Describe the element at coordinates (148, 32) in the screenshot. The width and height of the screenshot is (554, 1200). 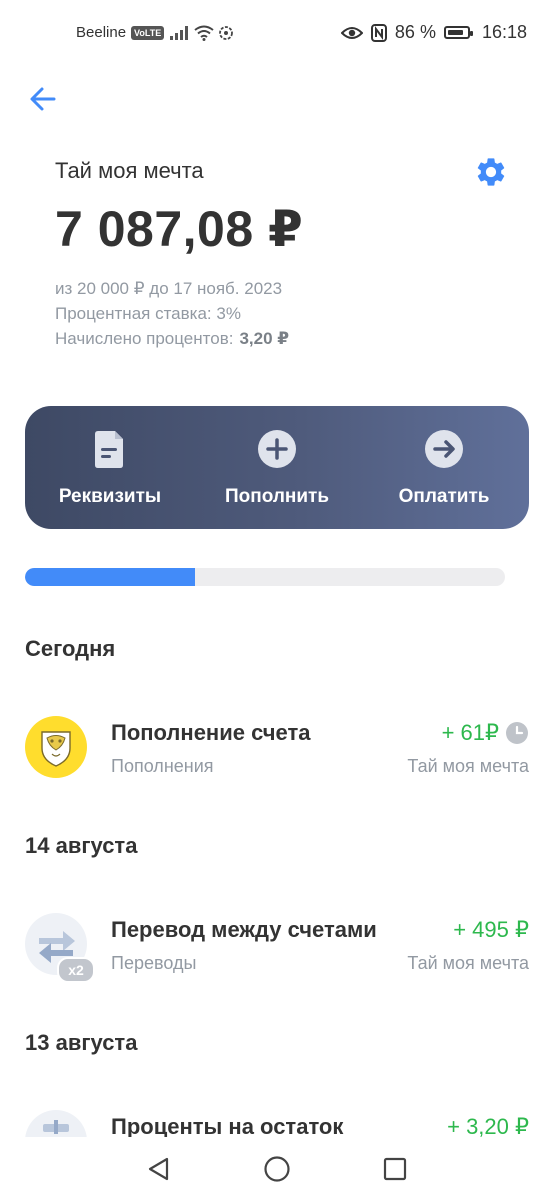
I see `volte-badge: VoLTE` at that location.